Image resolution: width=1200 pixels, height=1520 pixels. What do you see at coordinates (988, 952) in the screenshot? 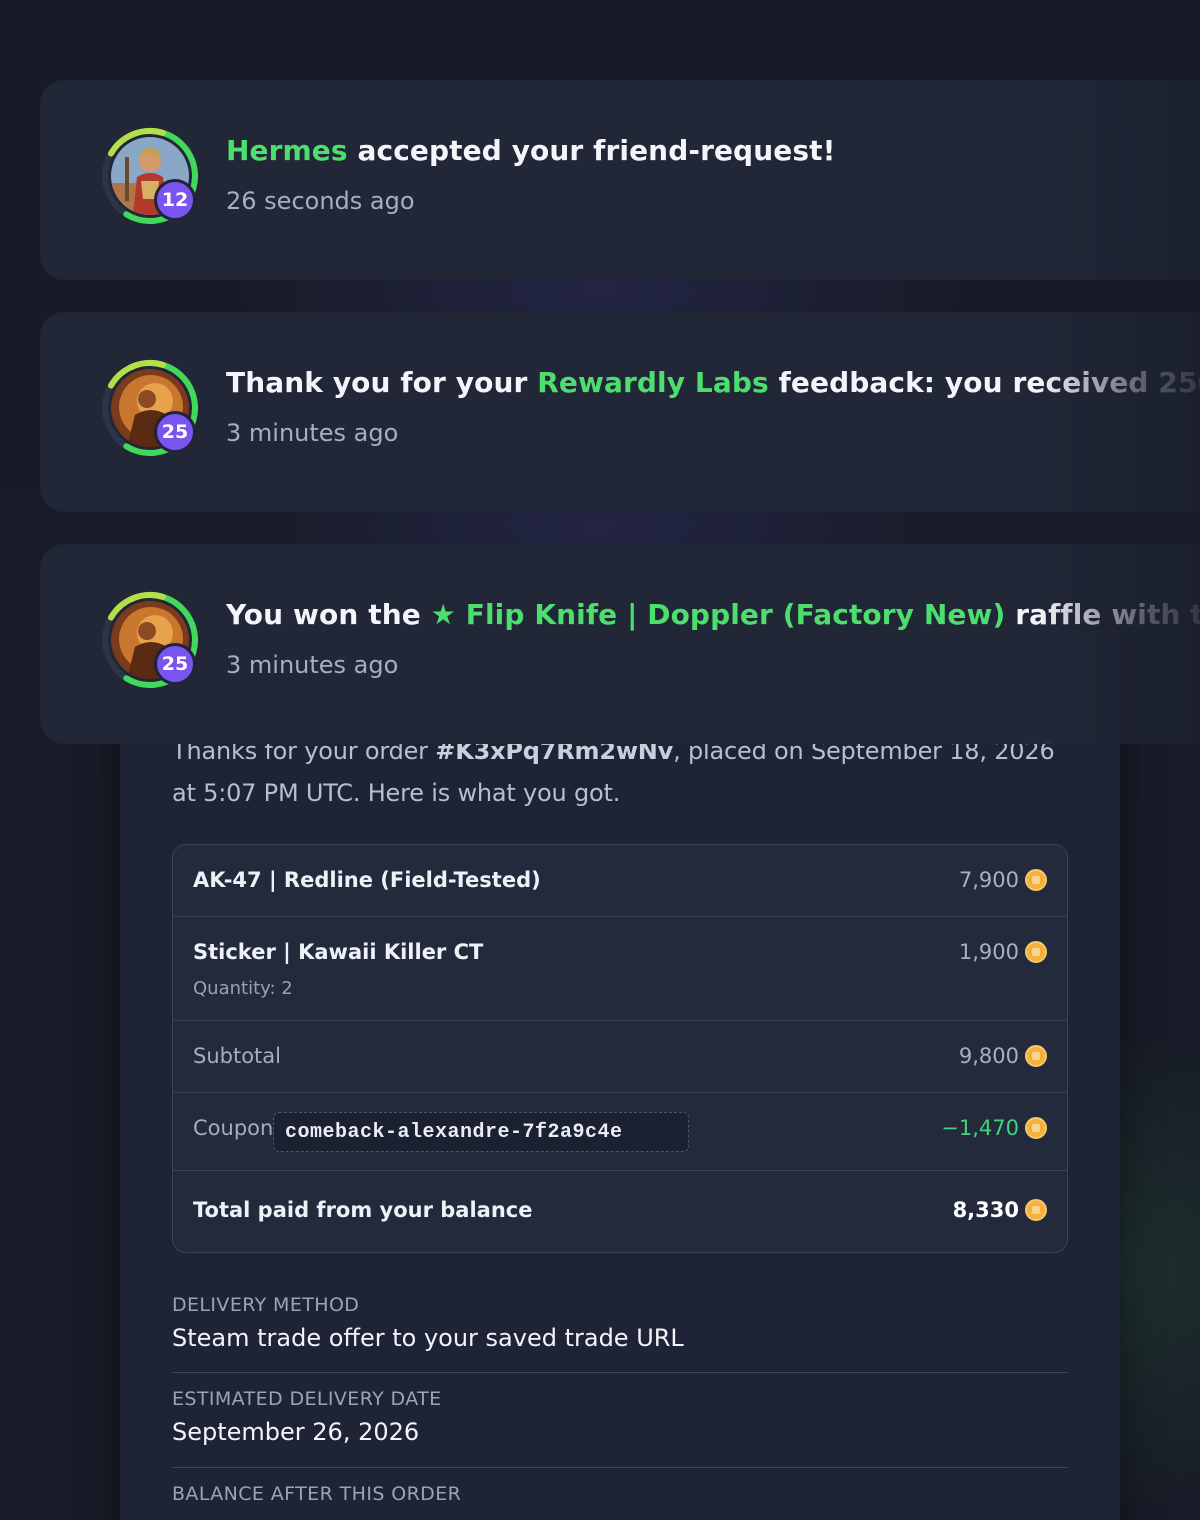
I see `item-price-value: 1,900` at bounding box center [988, 952].